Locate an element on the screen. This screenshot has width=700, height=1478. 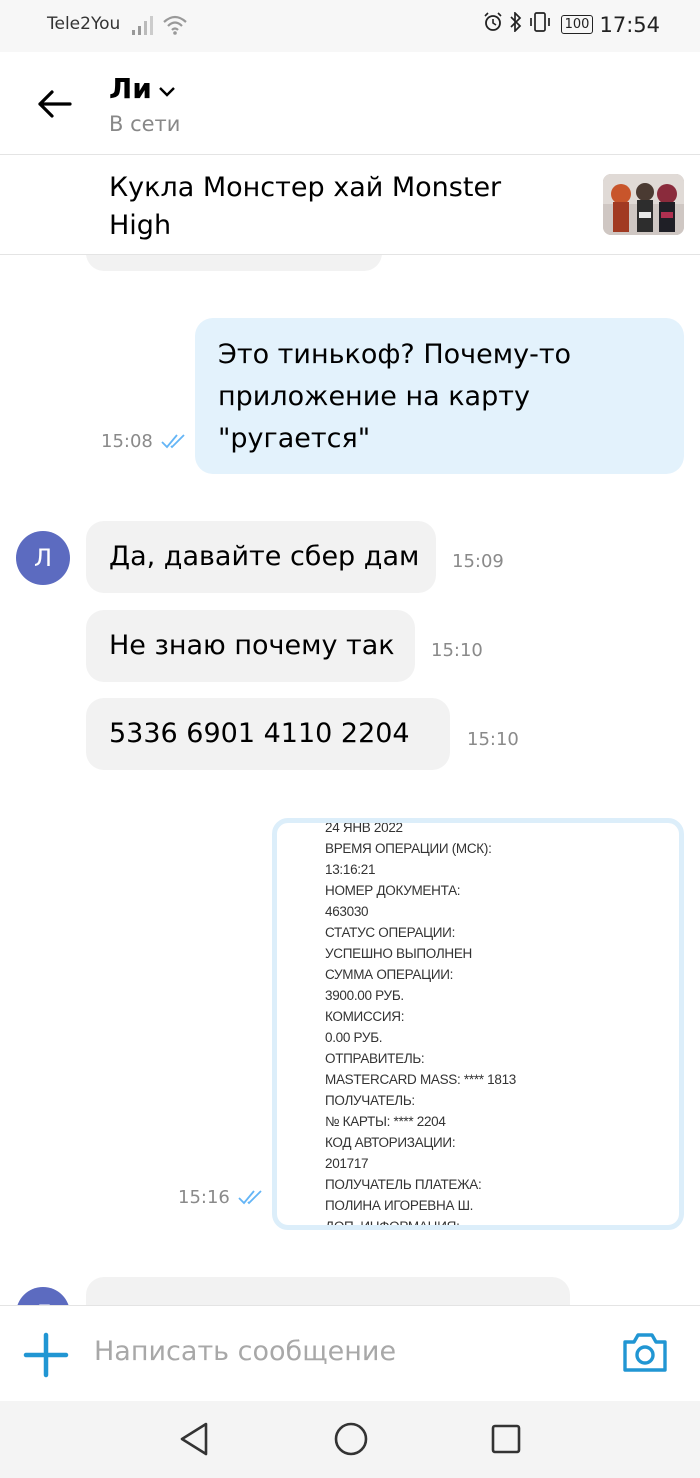
receipt-line: 3900.00 РУБ. is located at coordinates (364, 995).